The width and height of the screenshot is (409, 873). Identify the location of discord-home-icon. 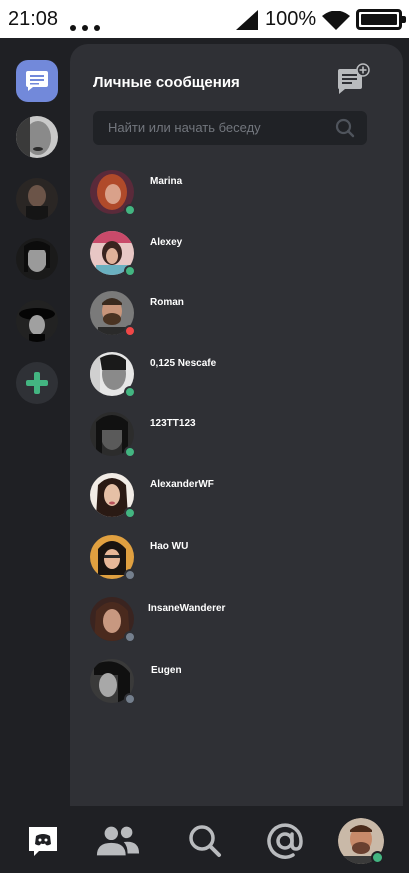
(43, 841).